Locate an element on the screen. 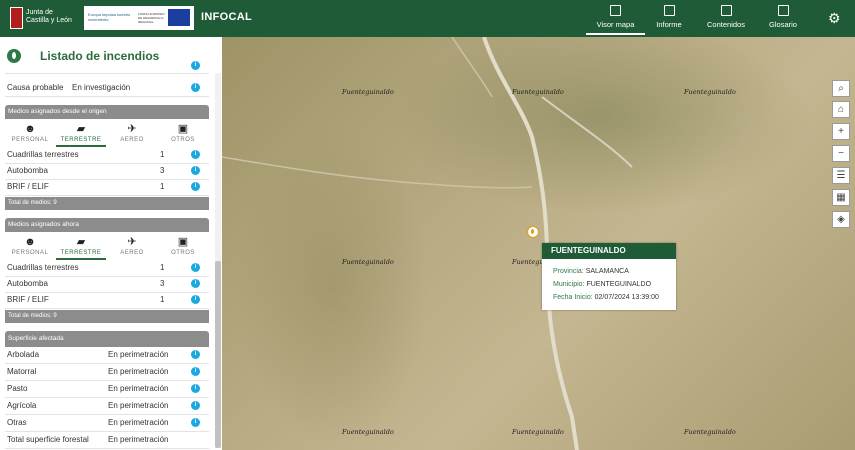 The width and height of the screenshot is (855, 450). origin-total: Total de medios: 9 is located at coordinates (107, 203).